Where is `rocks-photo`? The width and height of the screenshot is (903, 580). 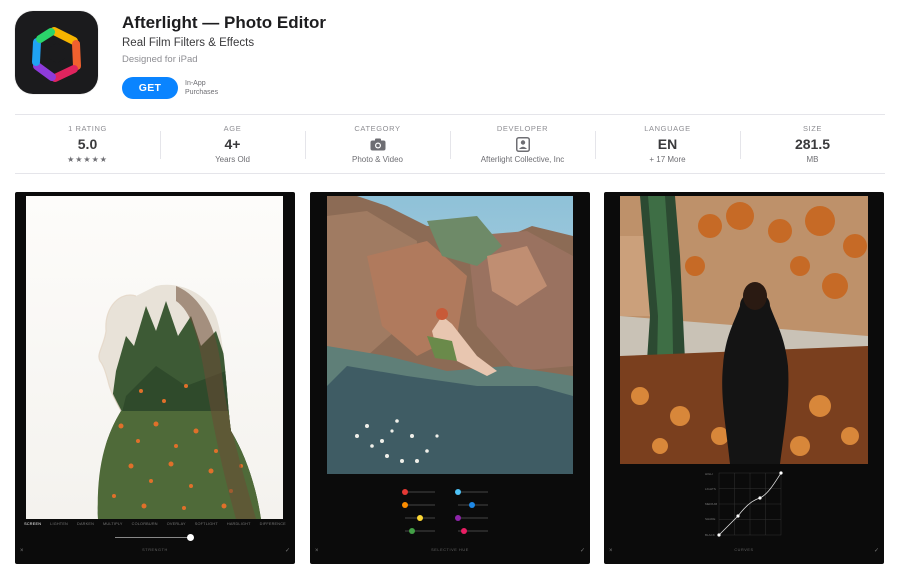
rocks-photo is located at coordinates (450, 335).